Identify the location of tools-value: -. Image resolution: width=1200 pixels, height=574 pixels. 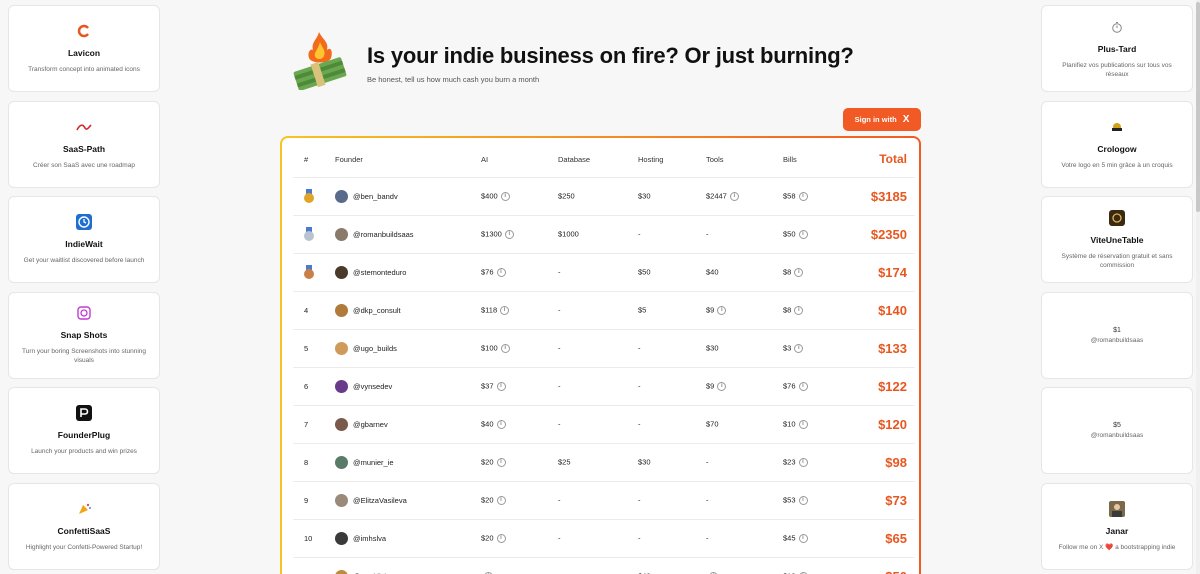
(707, 462).